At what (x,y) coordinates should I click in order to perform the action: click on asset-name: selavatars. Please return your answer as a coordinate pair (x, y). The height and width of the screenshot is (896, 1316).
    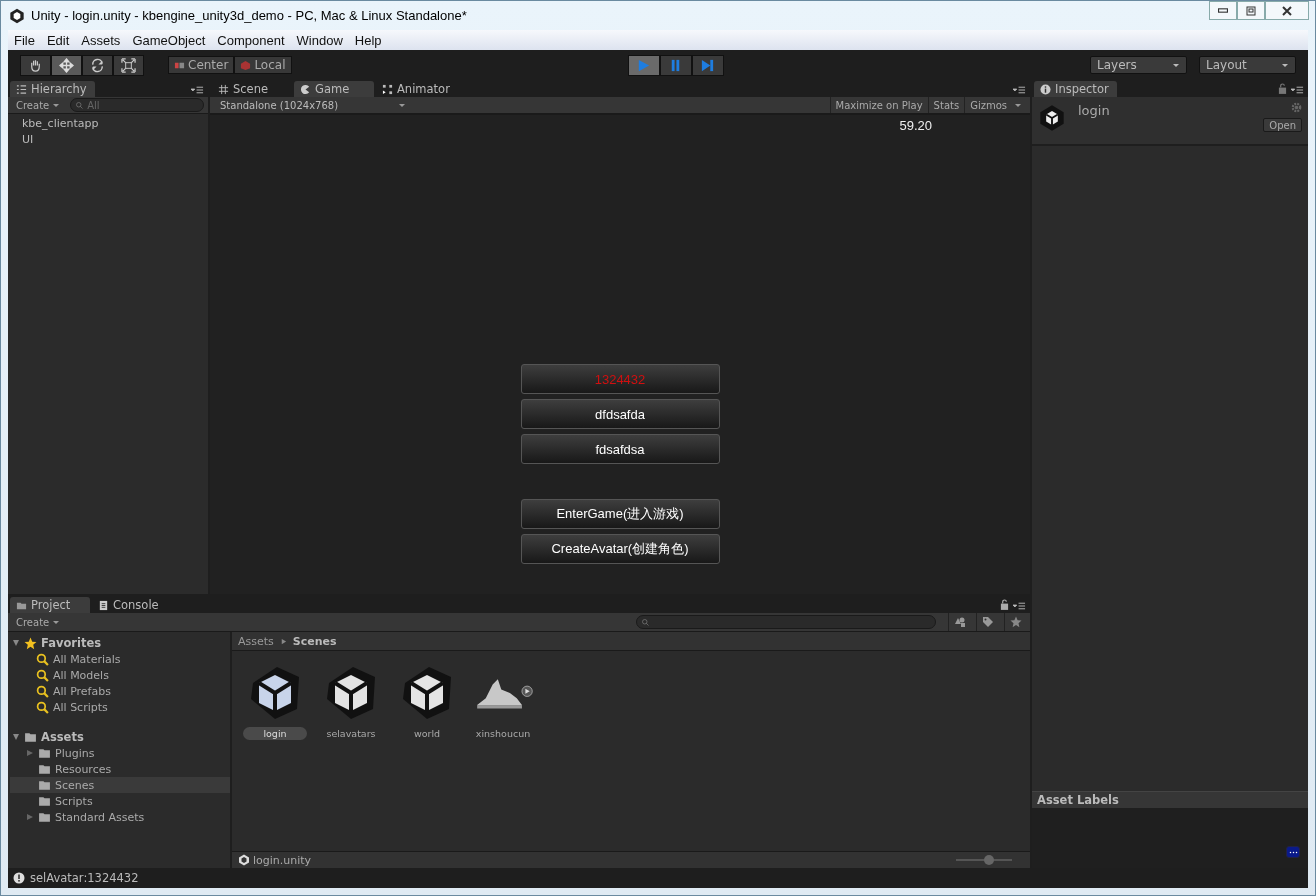
    Looking at the image, I should click on (351, 733).